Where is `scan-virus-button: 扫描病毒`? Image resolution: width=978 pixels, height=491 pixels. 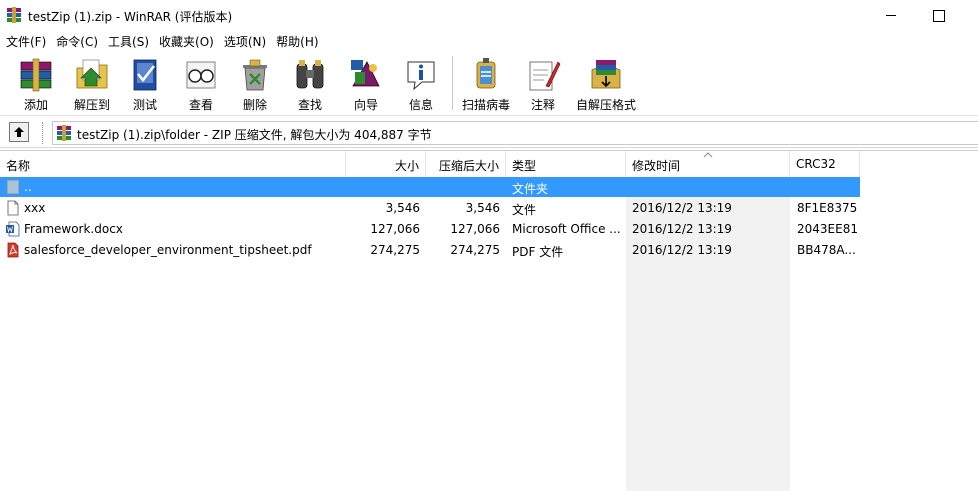
scan-virus-button: 扫描病毒 is located at coordinates (486, 83).